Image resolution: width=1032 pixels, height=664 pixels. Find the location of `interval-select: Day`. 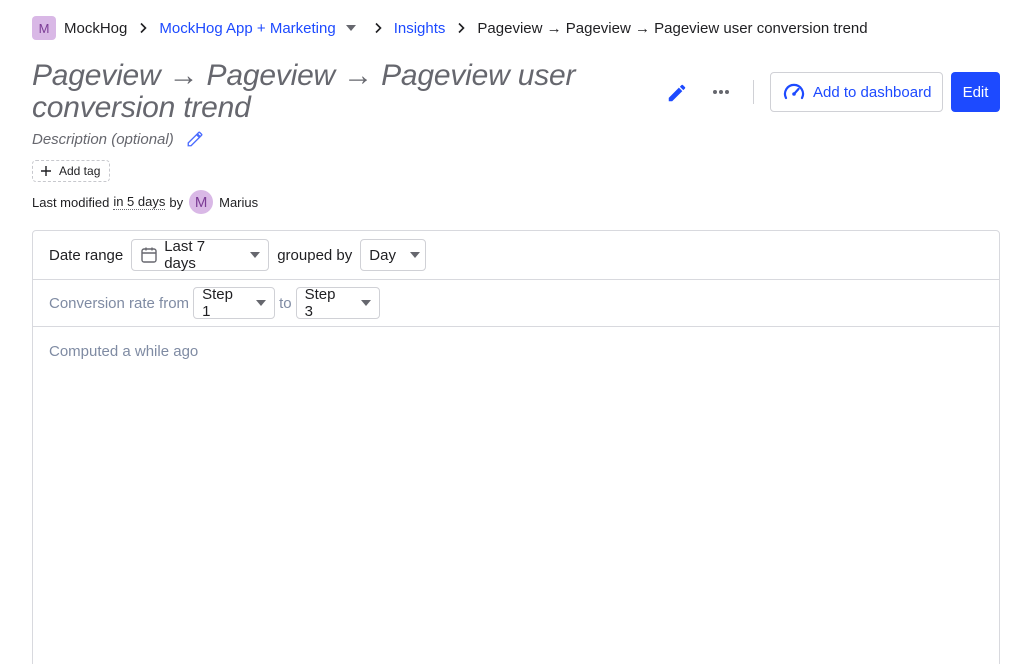

interval-select: Day is located at coordinates (393, 255).